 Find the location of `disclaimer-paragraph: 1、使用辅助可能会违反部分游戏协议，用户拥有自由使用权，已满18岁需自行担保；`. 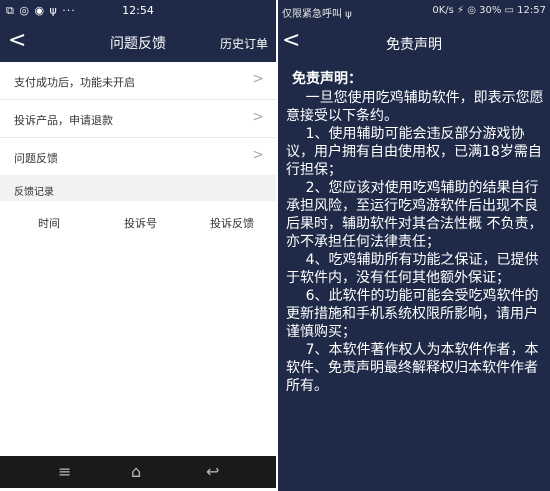

disclaimer-paragraph: 1、使用辅助可能会违反部分游戏协议，用户拥有自由使用权，已满18岁需自行担保； is located at coordinates (414, 152).